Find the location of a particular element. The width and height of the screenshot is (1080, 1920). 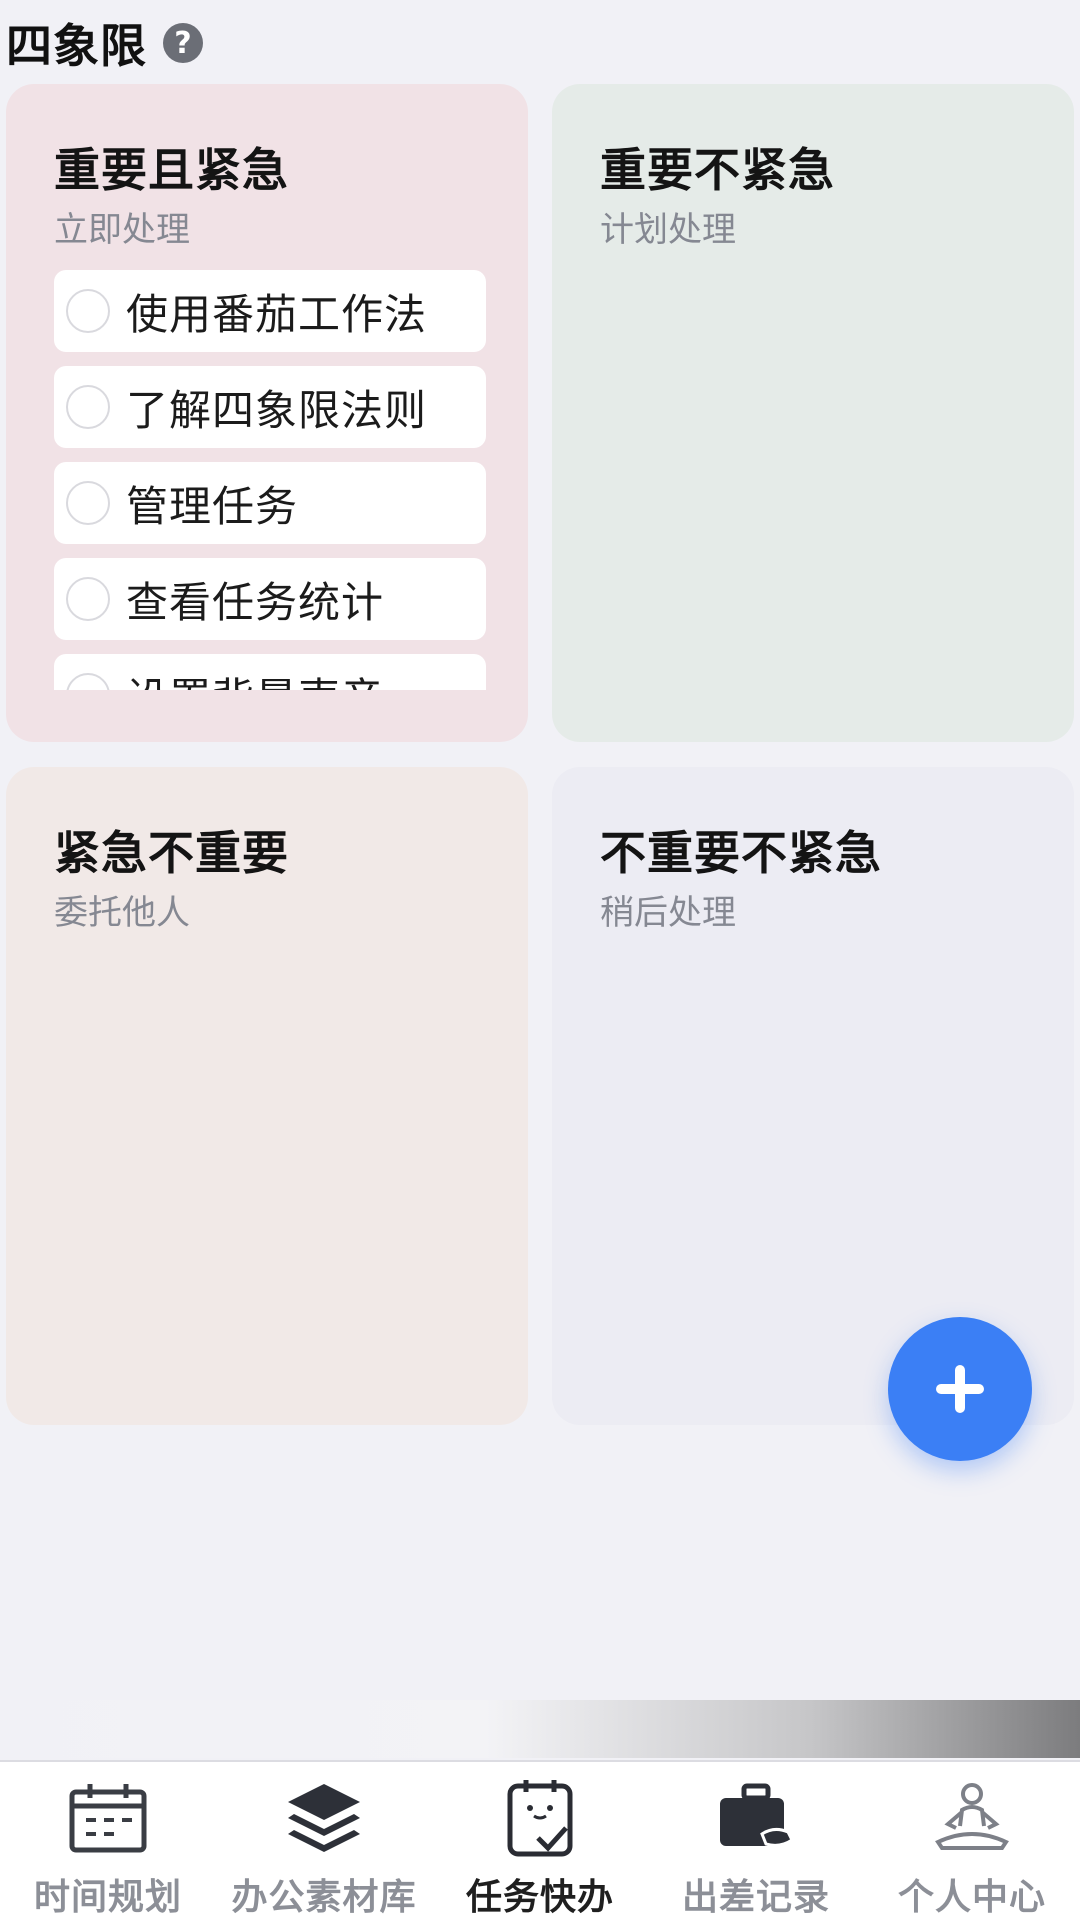

task-label: 管理任务 is located at coordinates (212, 506).